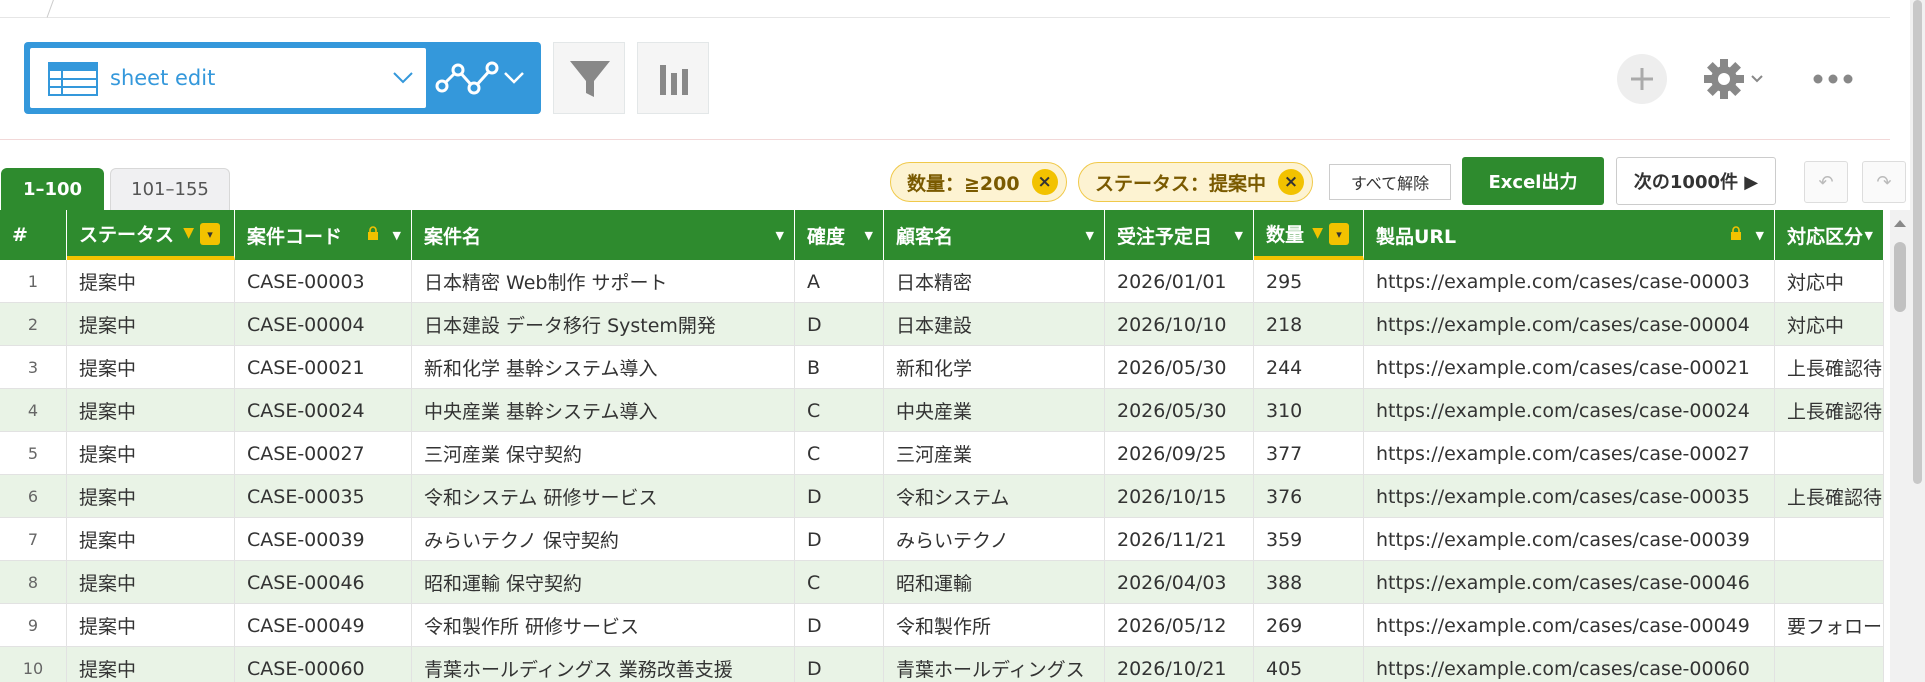 The height and width of the screenshot is (682, 1925). I want to click on cell-case-code: CASE-00027, so click(323, 453).